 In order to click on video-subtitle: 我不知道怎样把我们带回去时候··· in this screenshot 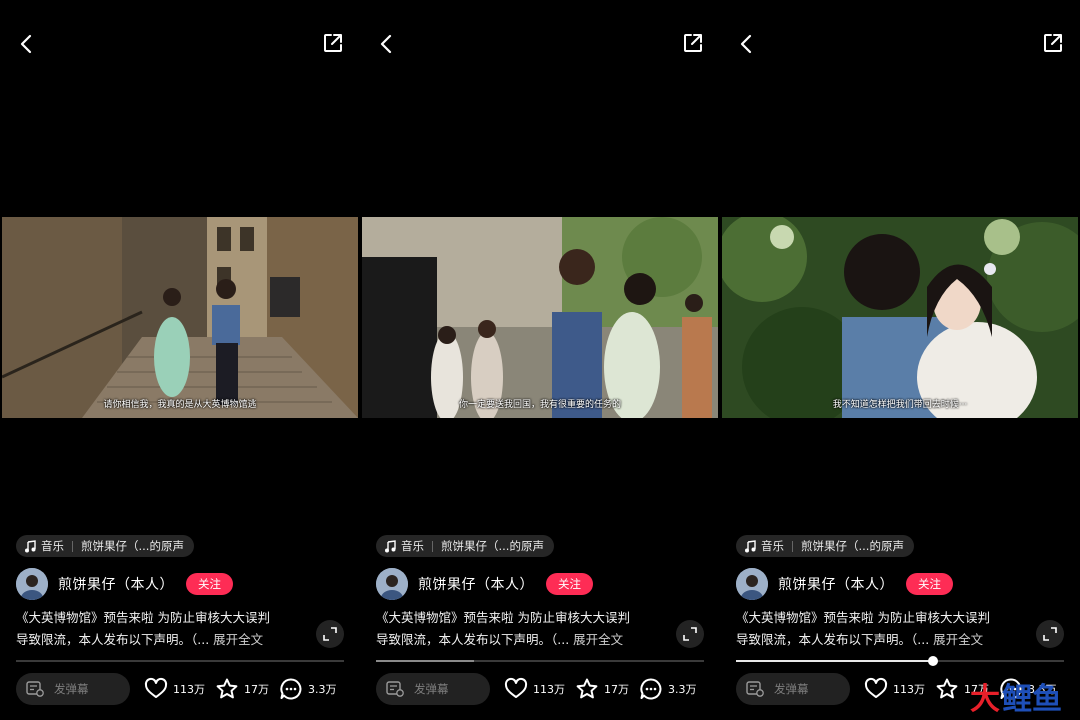, I will do `click(900, 405)`.